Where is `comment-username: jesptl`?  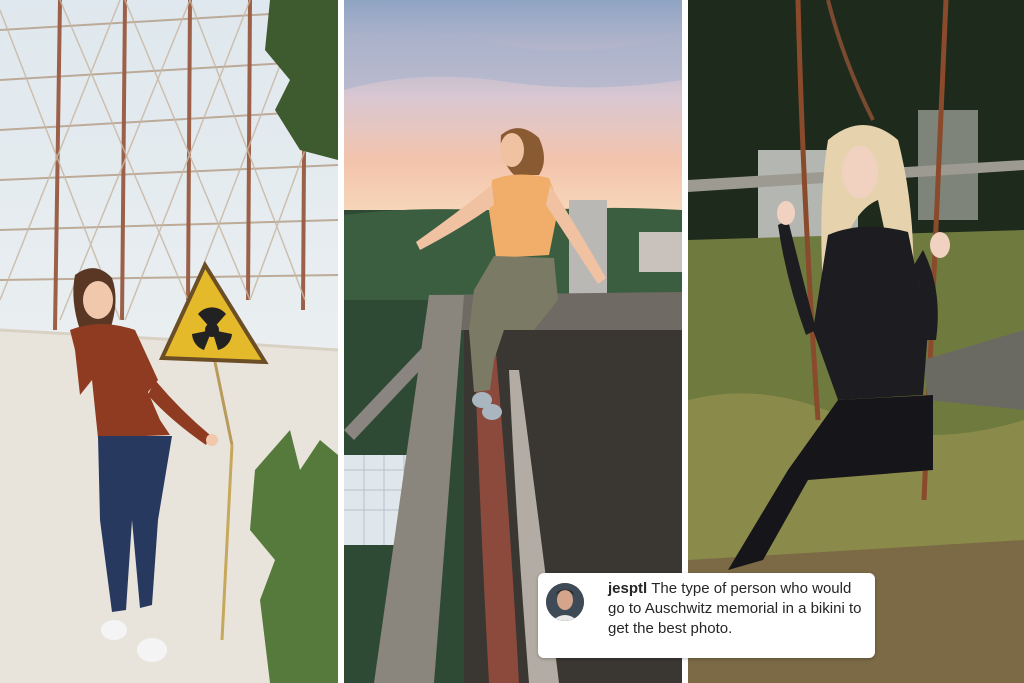
comment-username: jesptl is located at coordinates (627, 588).